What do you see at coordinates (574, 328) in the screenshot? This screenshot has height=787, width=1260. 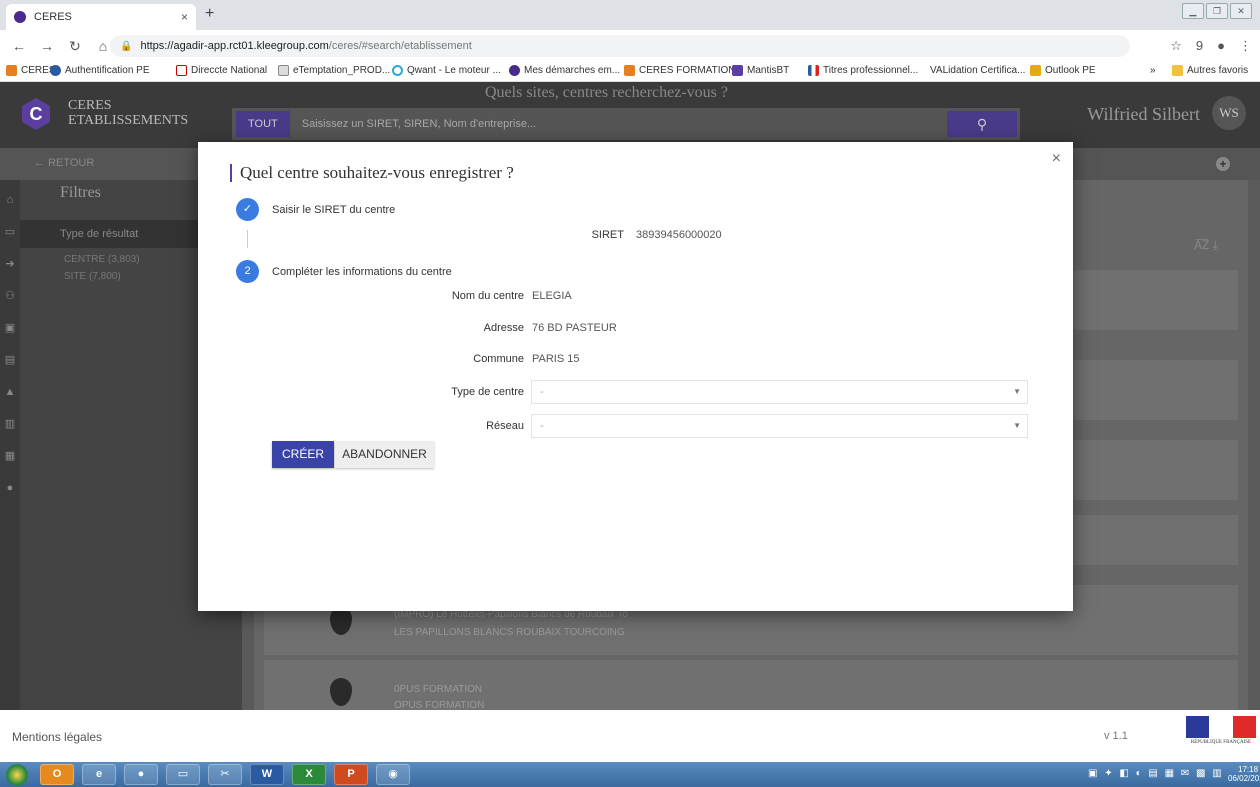 I see `adresse-value: 76 BD PASTEUR` at bounding box center [574, 328].